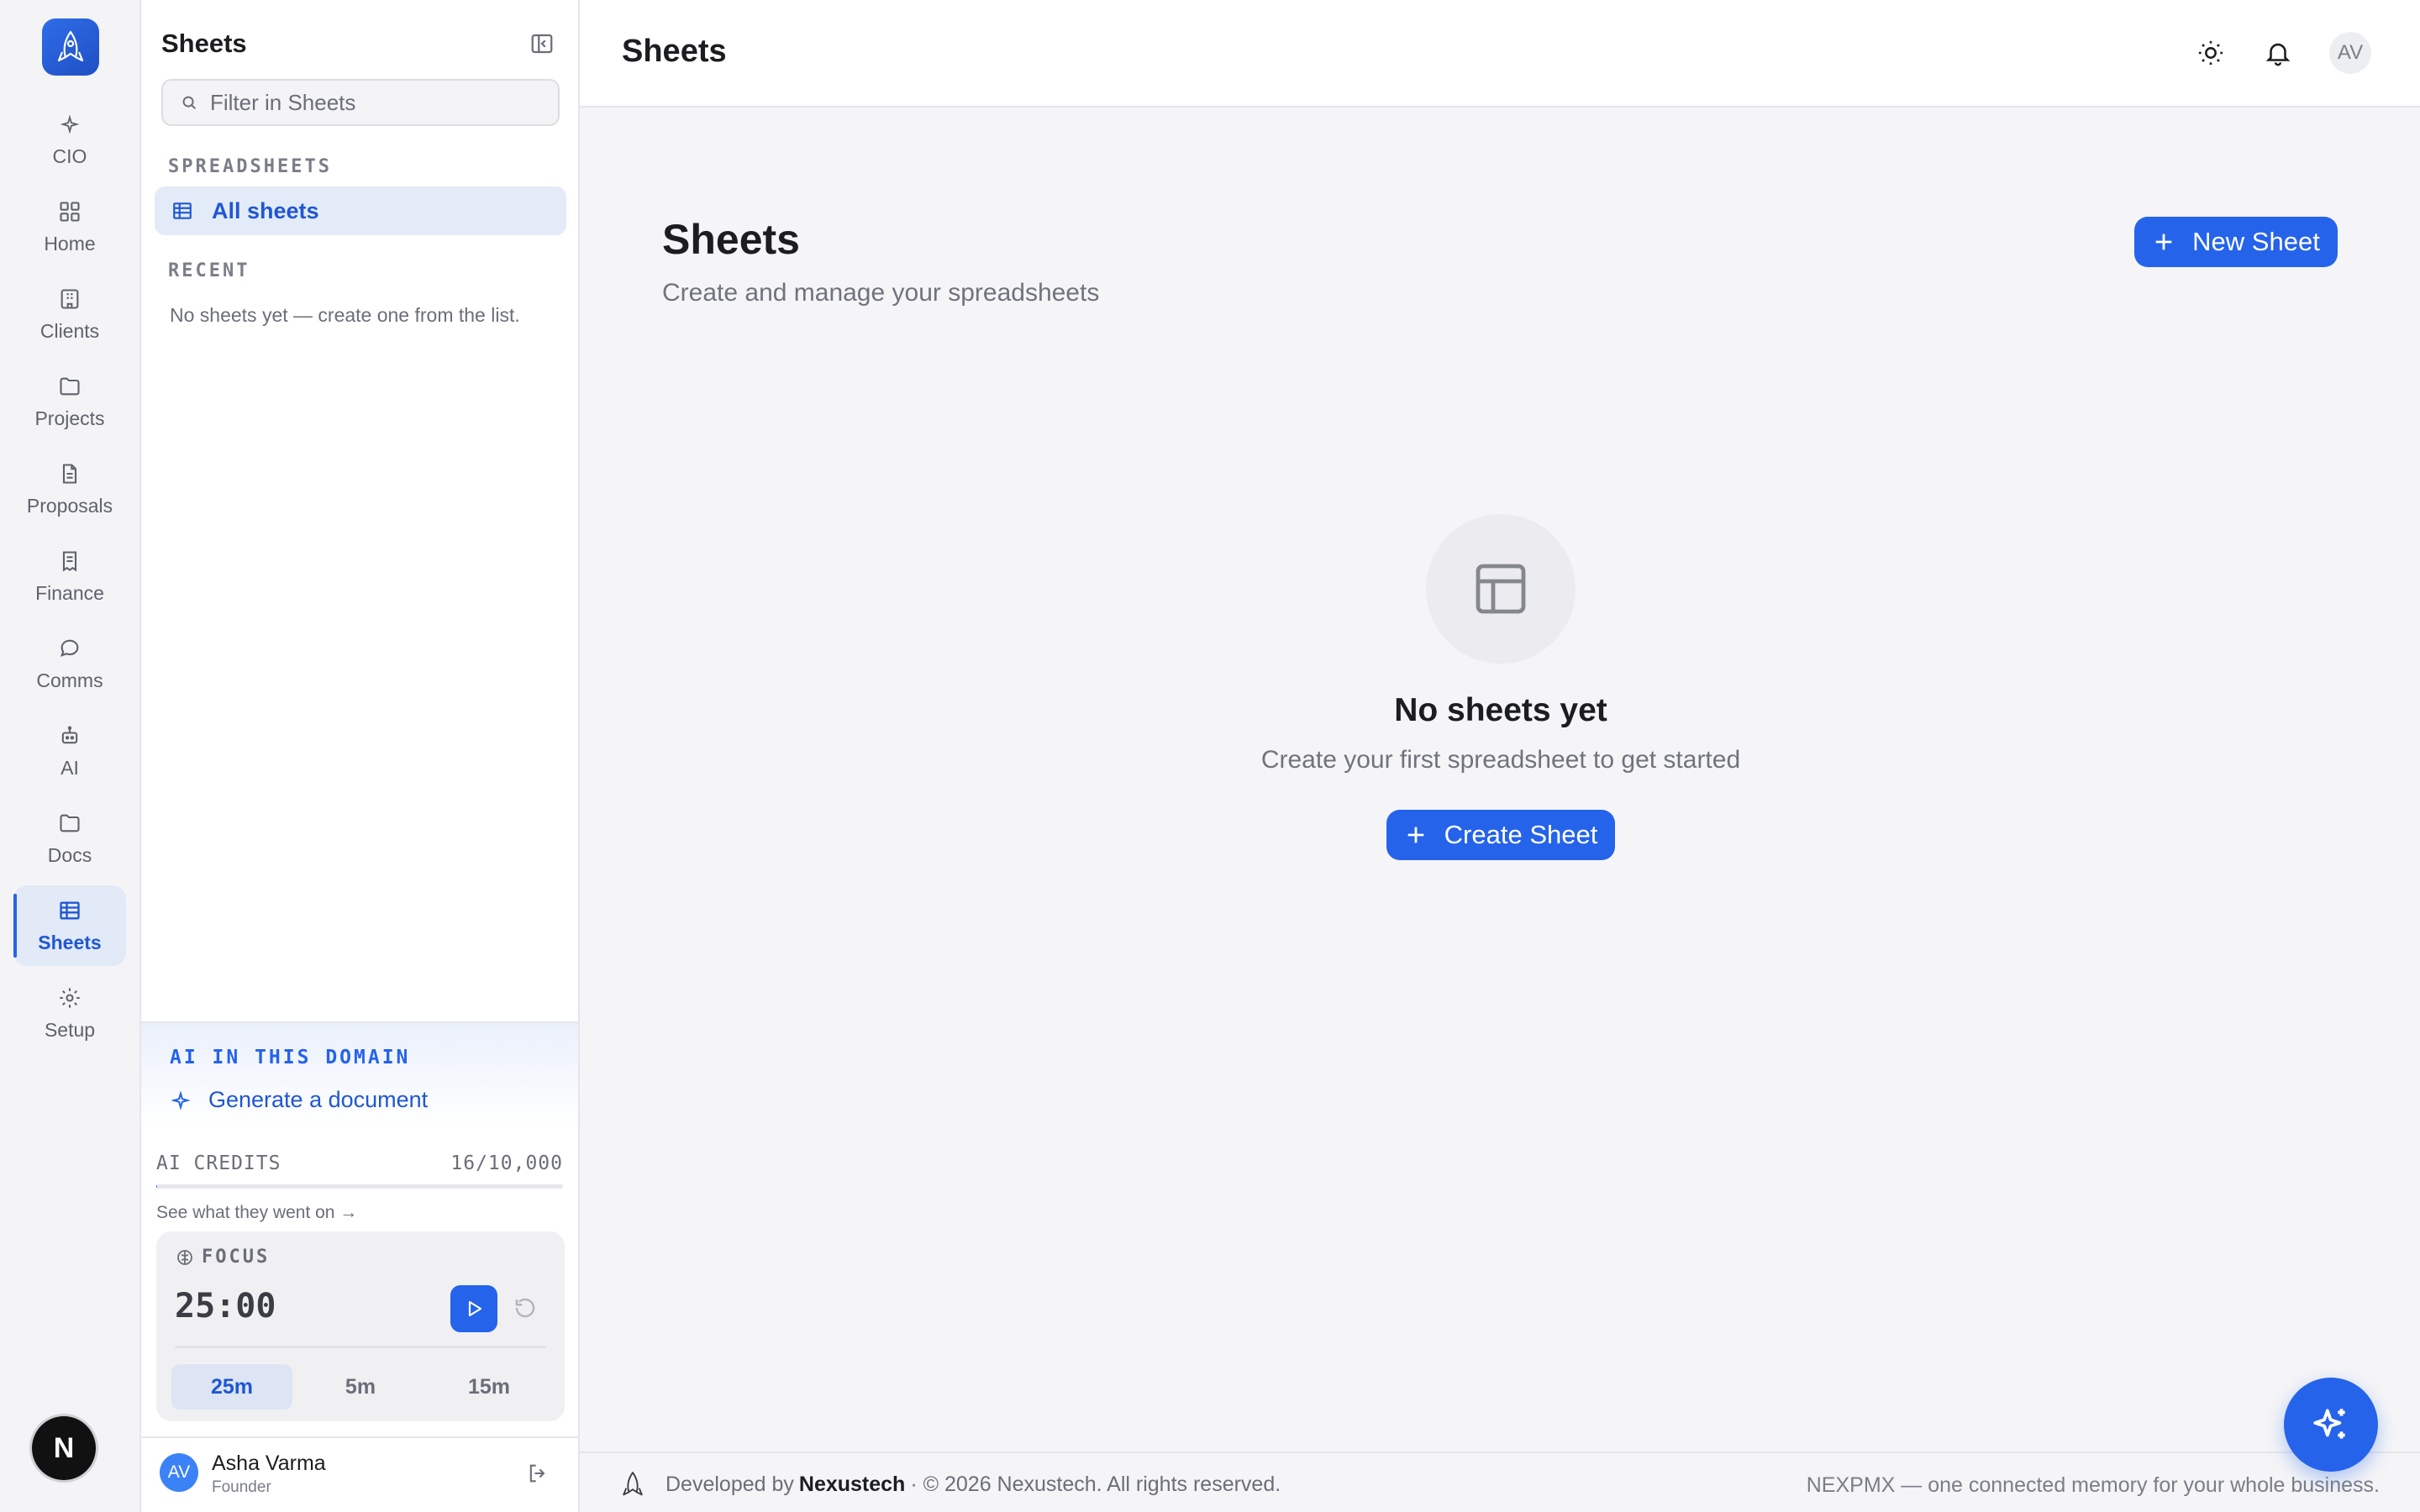 This screenshot has height=1512, width=2420. I want to click on section-label-recent: RECENT, so click(209, 270).